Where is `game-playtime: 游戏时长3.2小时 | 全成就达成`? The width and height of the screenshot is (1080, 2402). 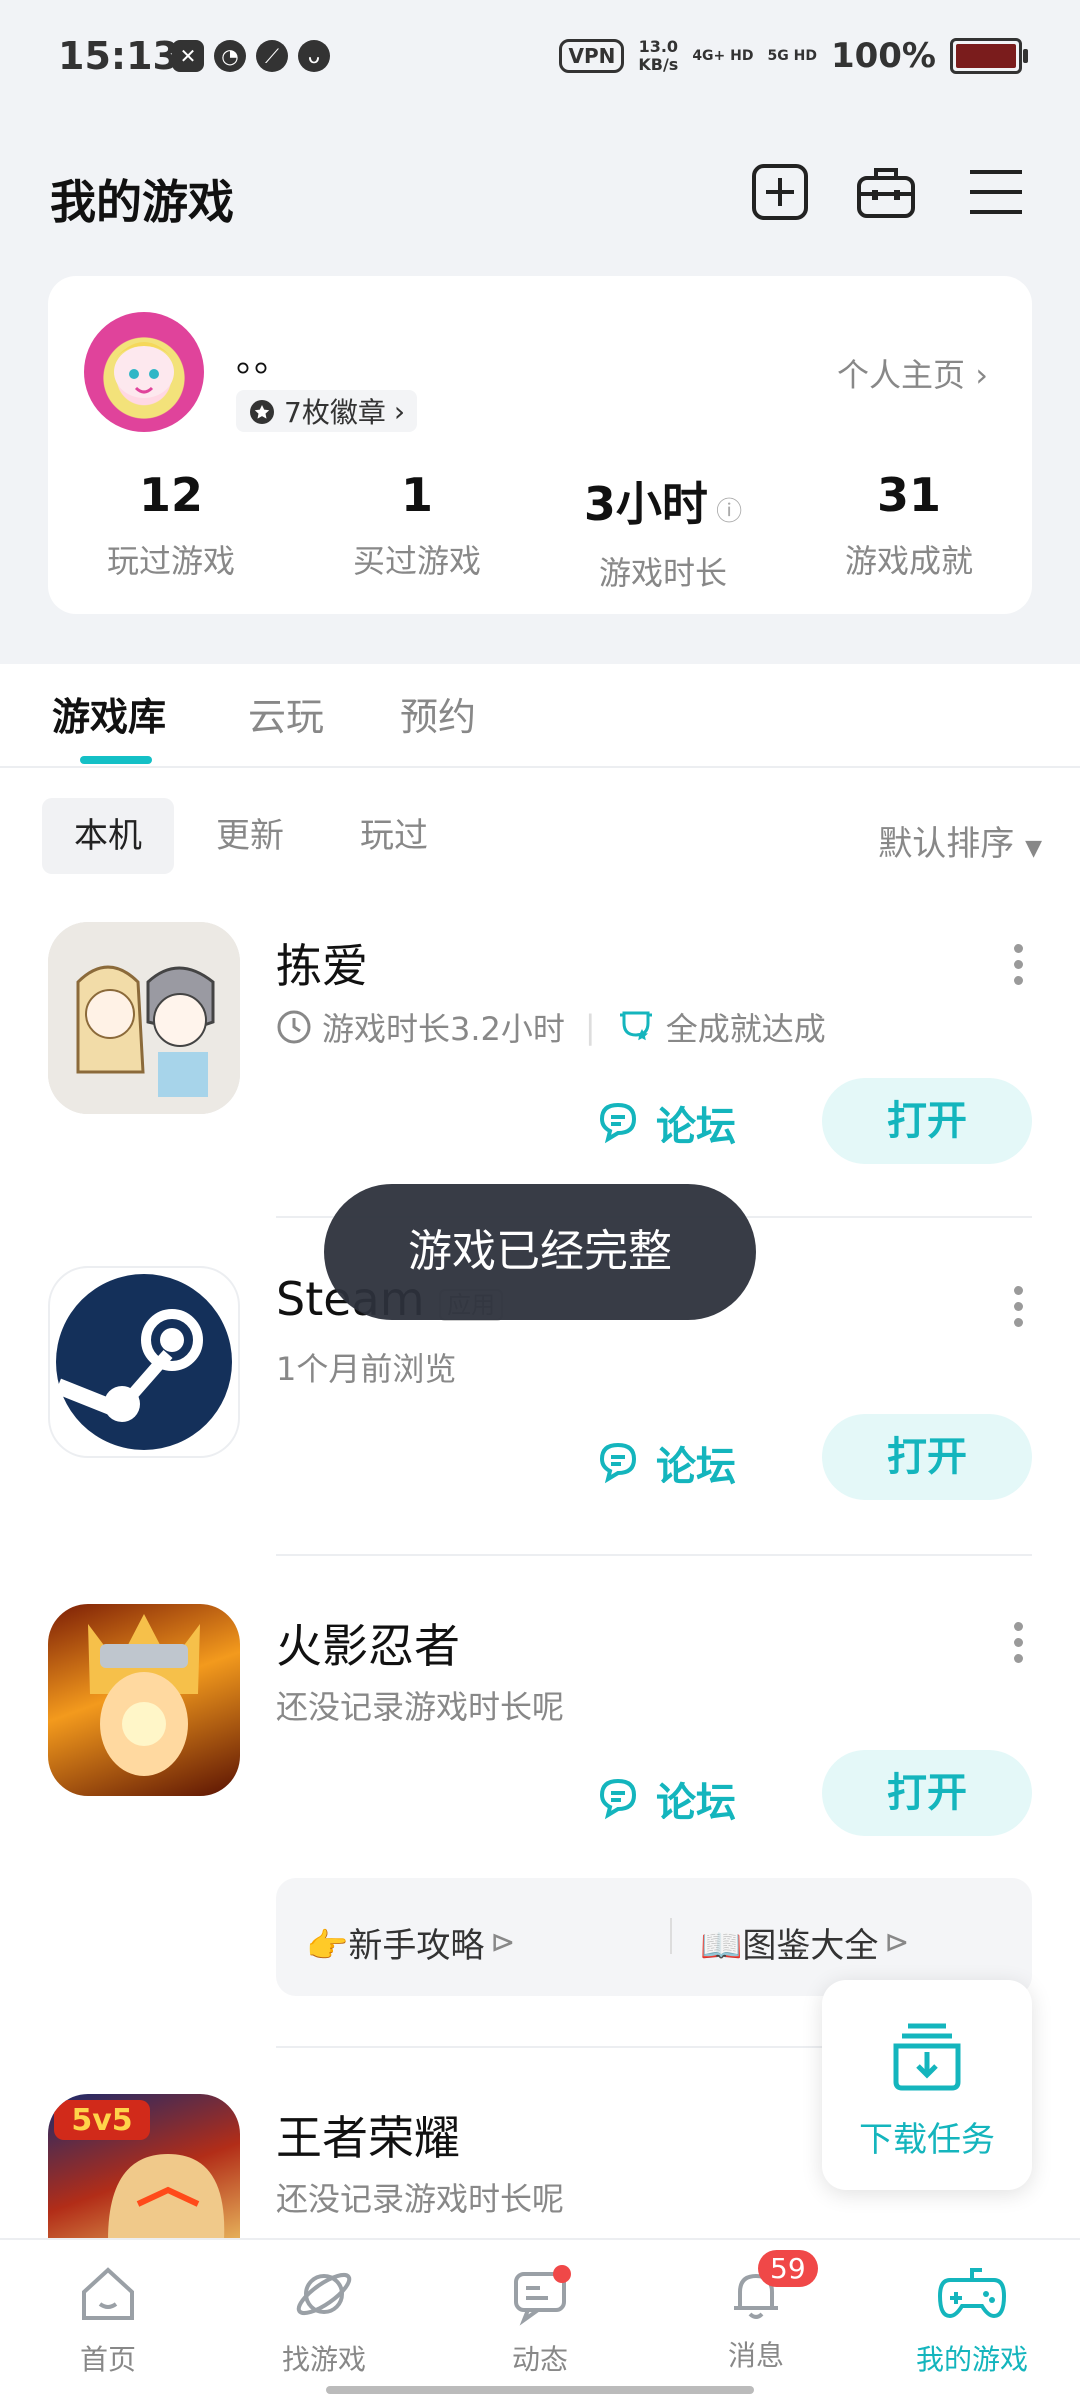 game-playtime: 游戏时长3.2小时 | 全成就达成 is located at coordinates (551, 1027).